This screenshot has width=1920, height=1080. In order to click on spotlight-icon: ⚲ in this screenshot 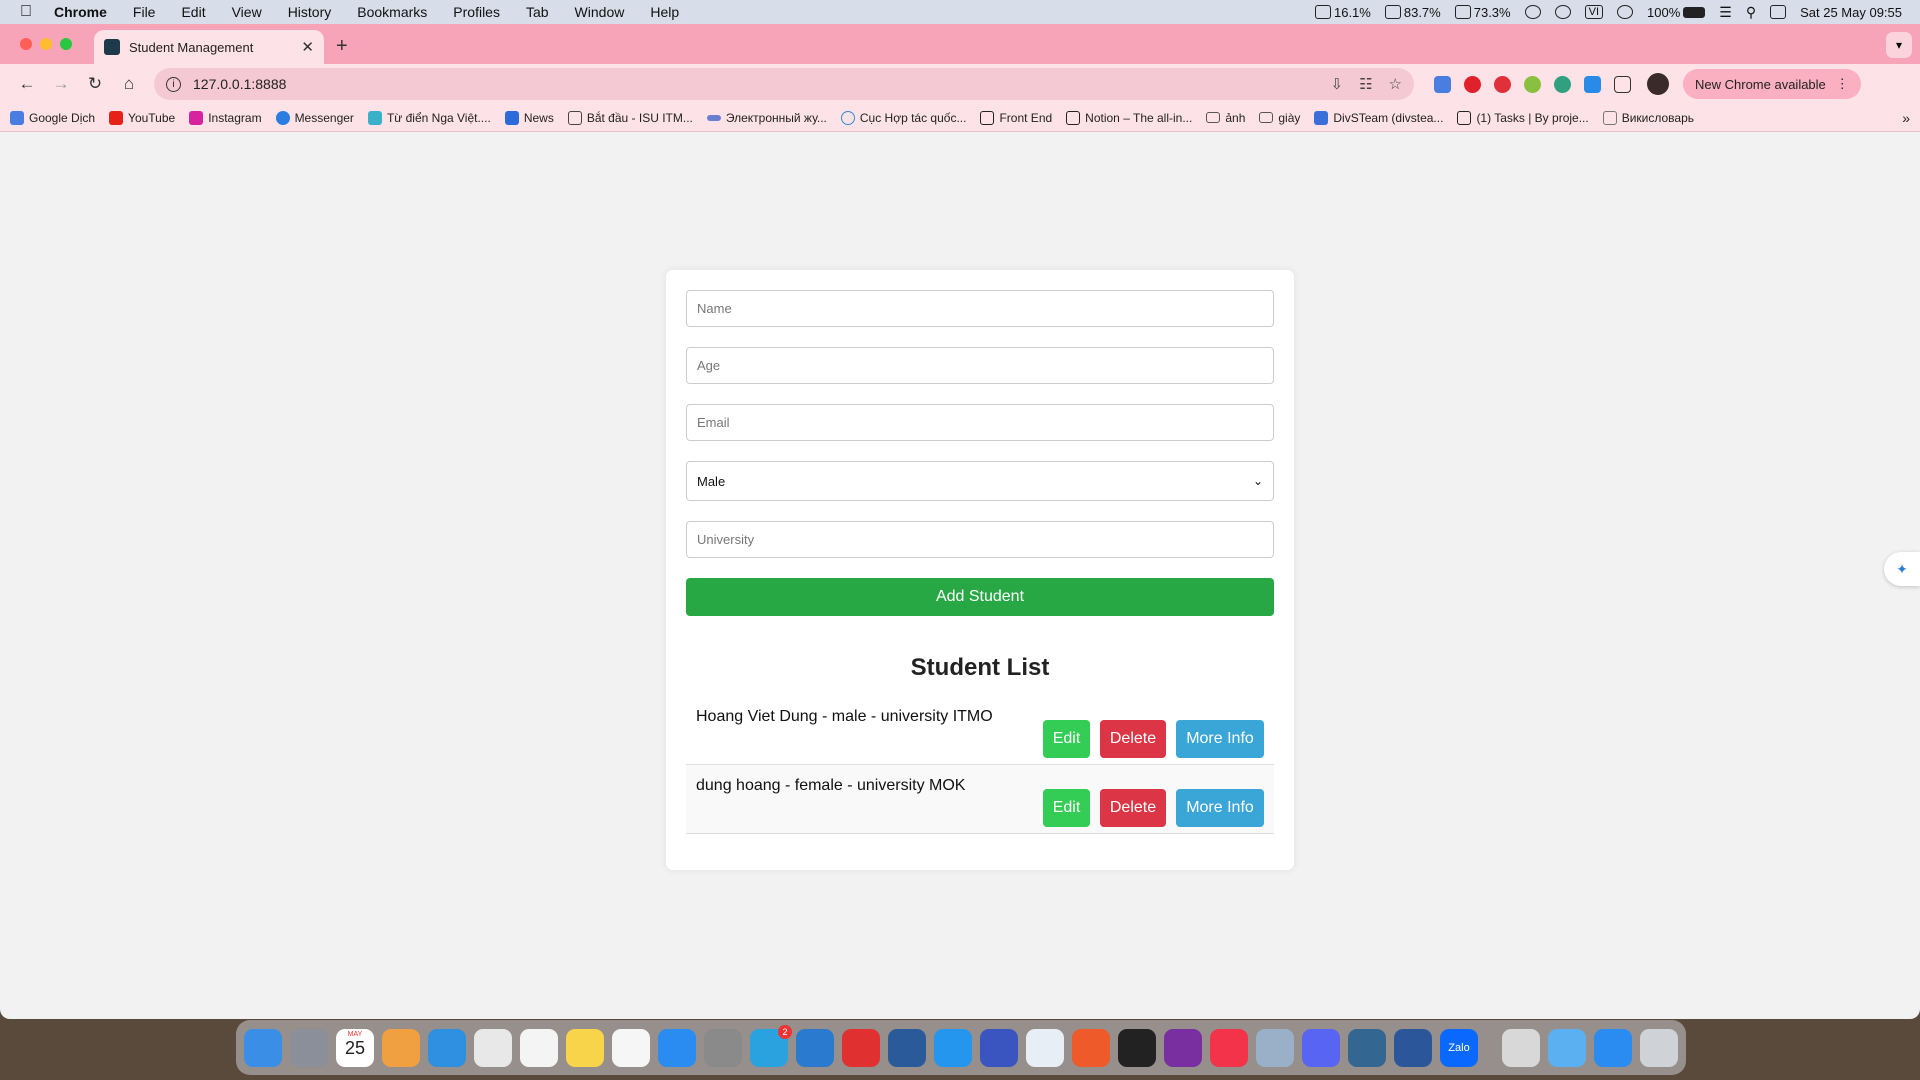, I will do `click(1751, 12)`.